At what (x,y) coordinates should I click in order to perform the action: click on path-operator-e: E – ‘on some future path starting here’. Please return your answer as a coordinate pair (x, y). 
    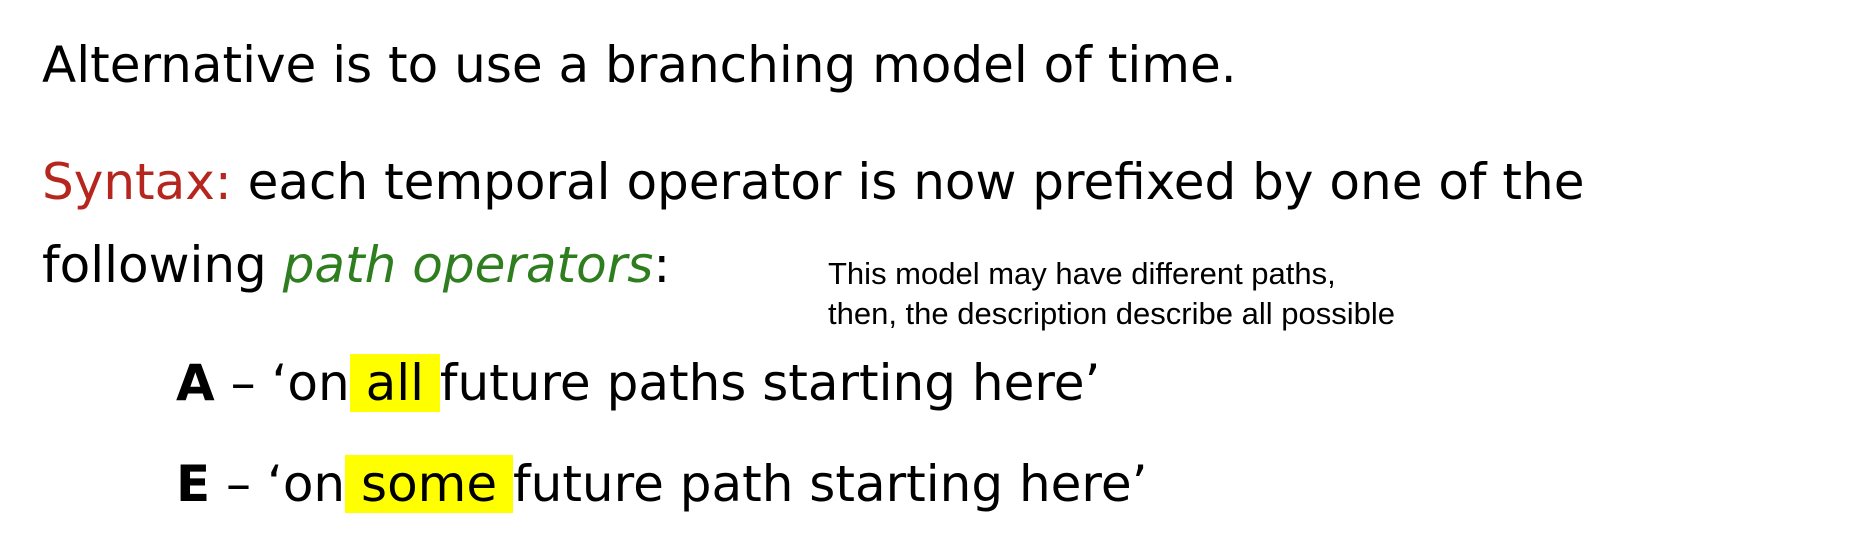
    Looking at the image, I should click on (662, 484).